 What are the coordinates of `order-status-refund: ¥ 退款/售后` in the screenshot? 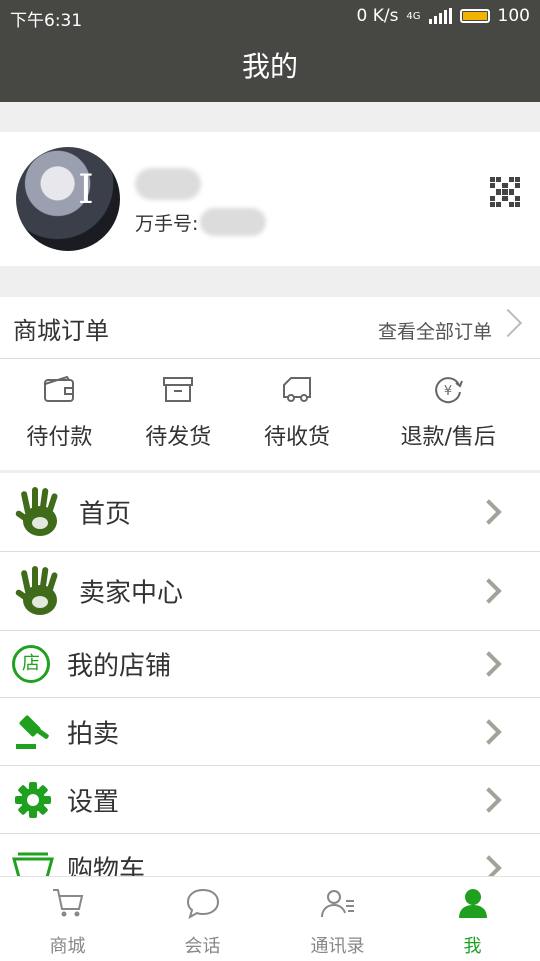 It's located at (448, 414).